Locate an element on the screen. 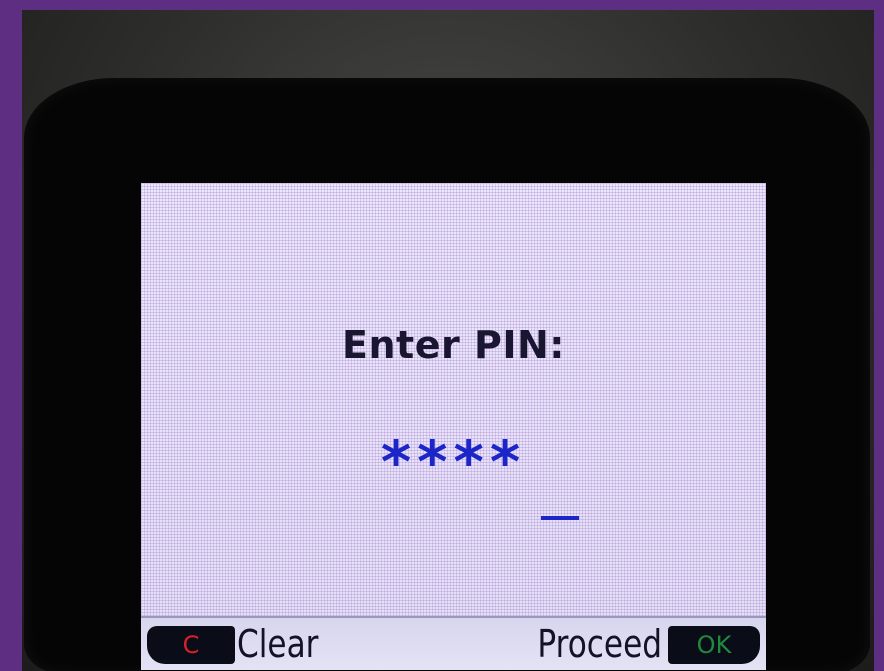 The width and height of the screenshot is (884, 671). pin-cursor is located at coordinates (560, 518).